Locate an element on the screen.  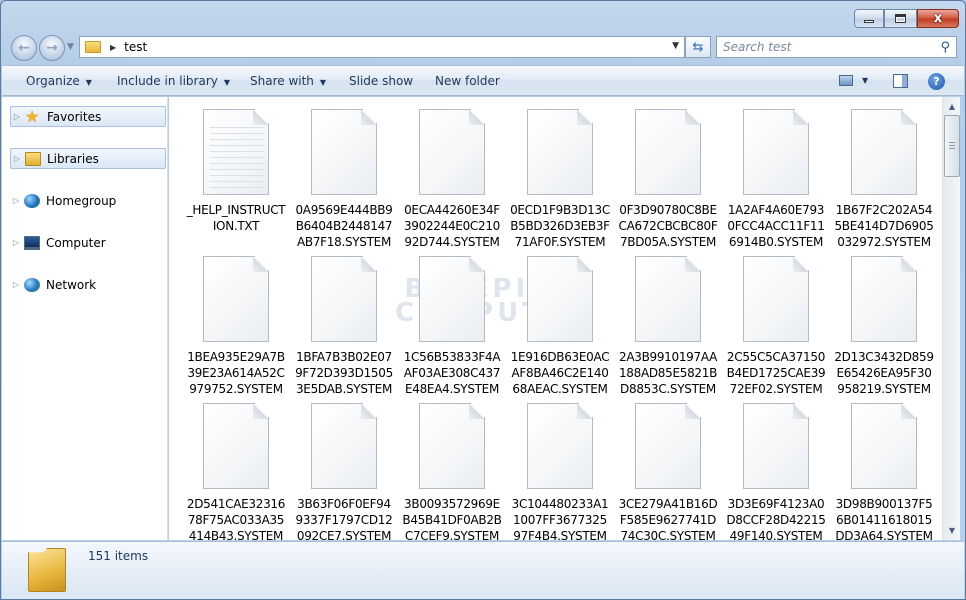
file-item: 1BEA935E29A7B39E23A614A52C979752.SYSTEM is located at coordinates (236, 329).